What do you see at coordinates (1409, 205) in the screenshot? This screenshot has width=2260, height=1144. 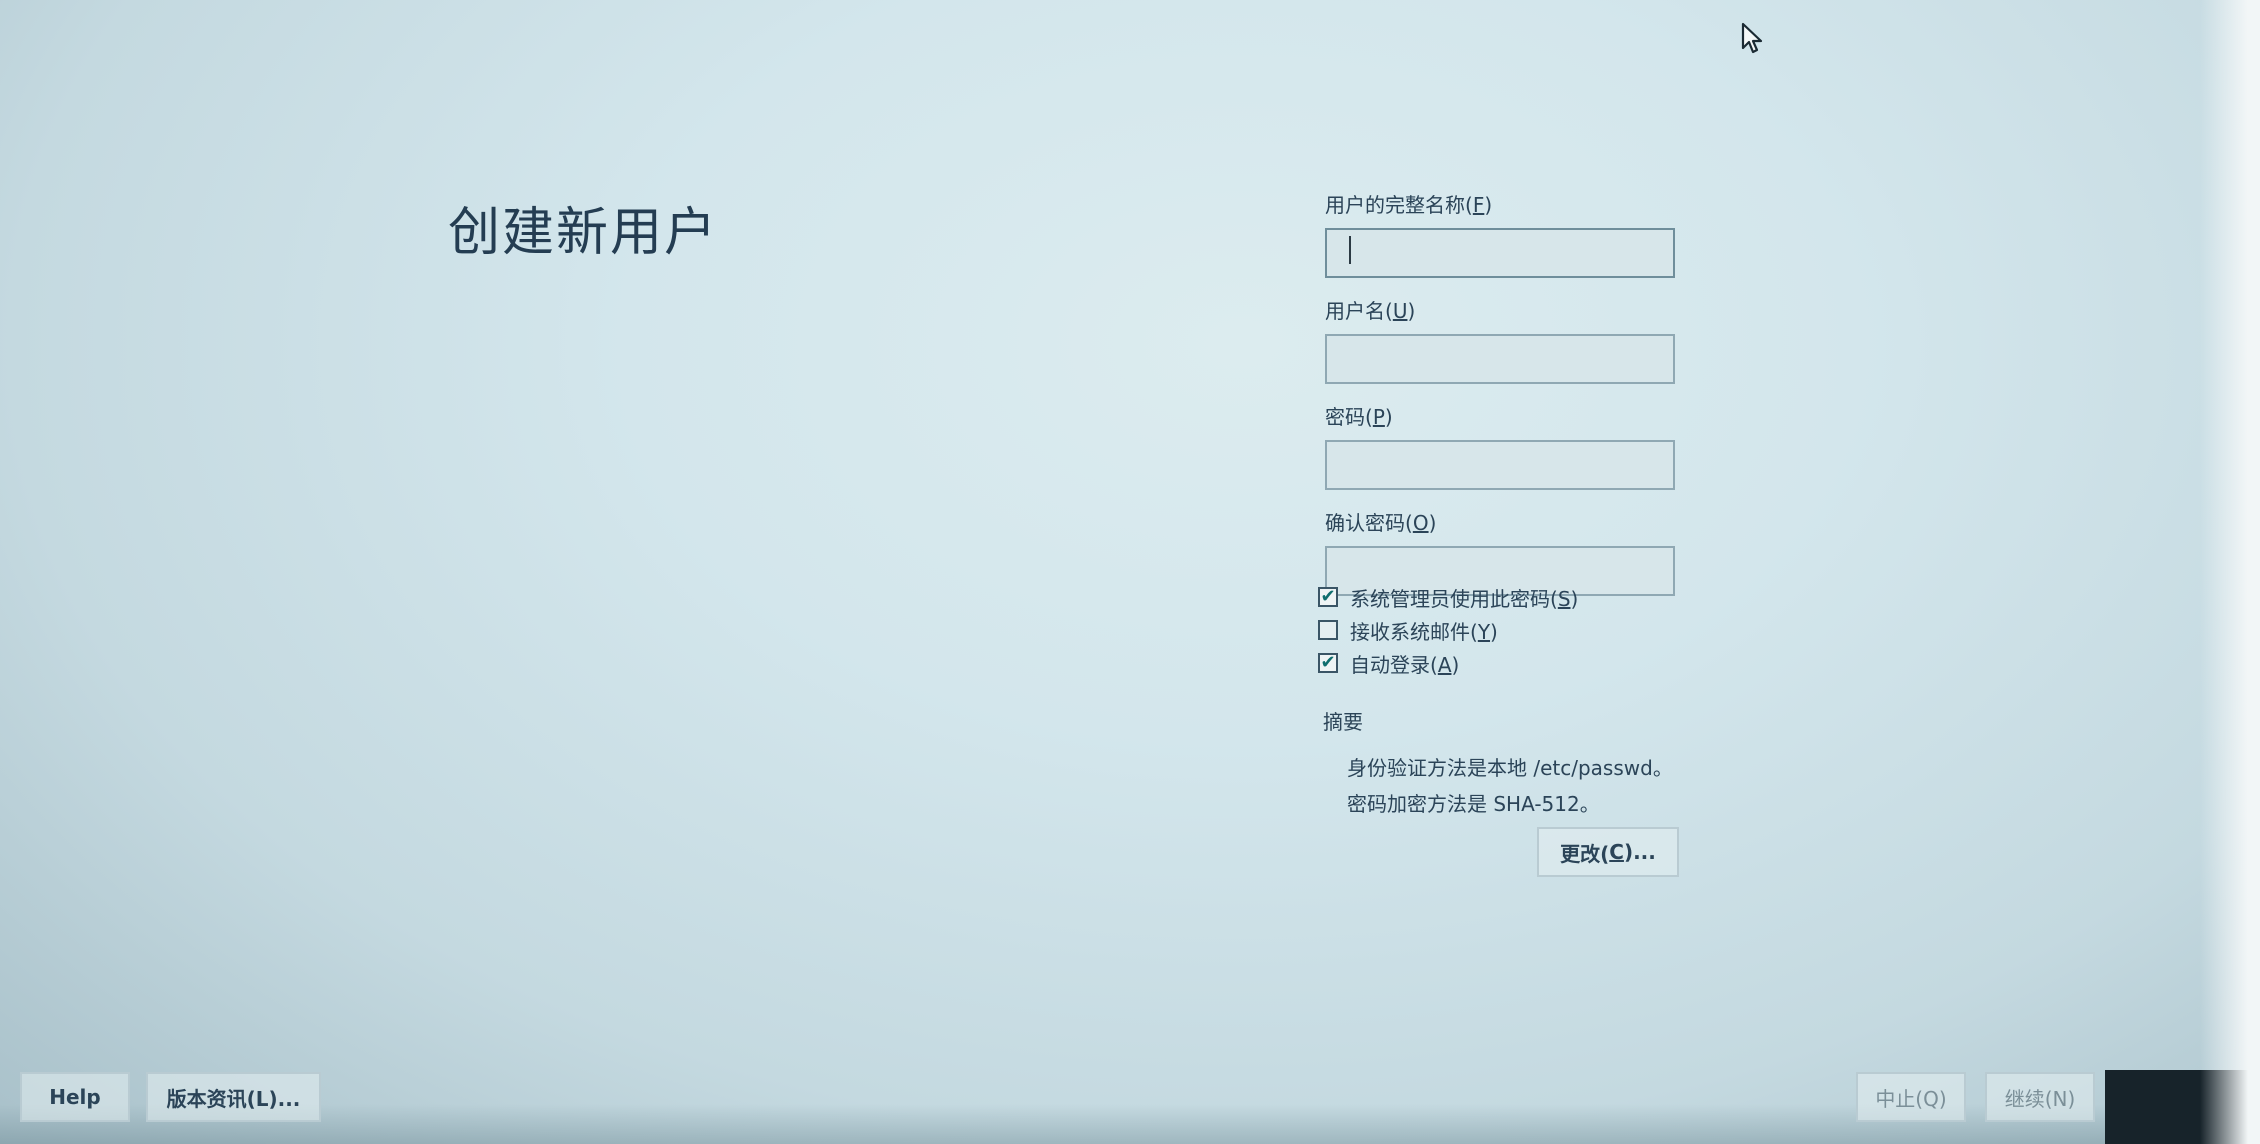 I see `full-name-label: 用户的完整名称(F)` at bounding box center [1409, 205].